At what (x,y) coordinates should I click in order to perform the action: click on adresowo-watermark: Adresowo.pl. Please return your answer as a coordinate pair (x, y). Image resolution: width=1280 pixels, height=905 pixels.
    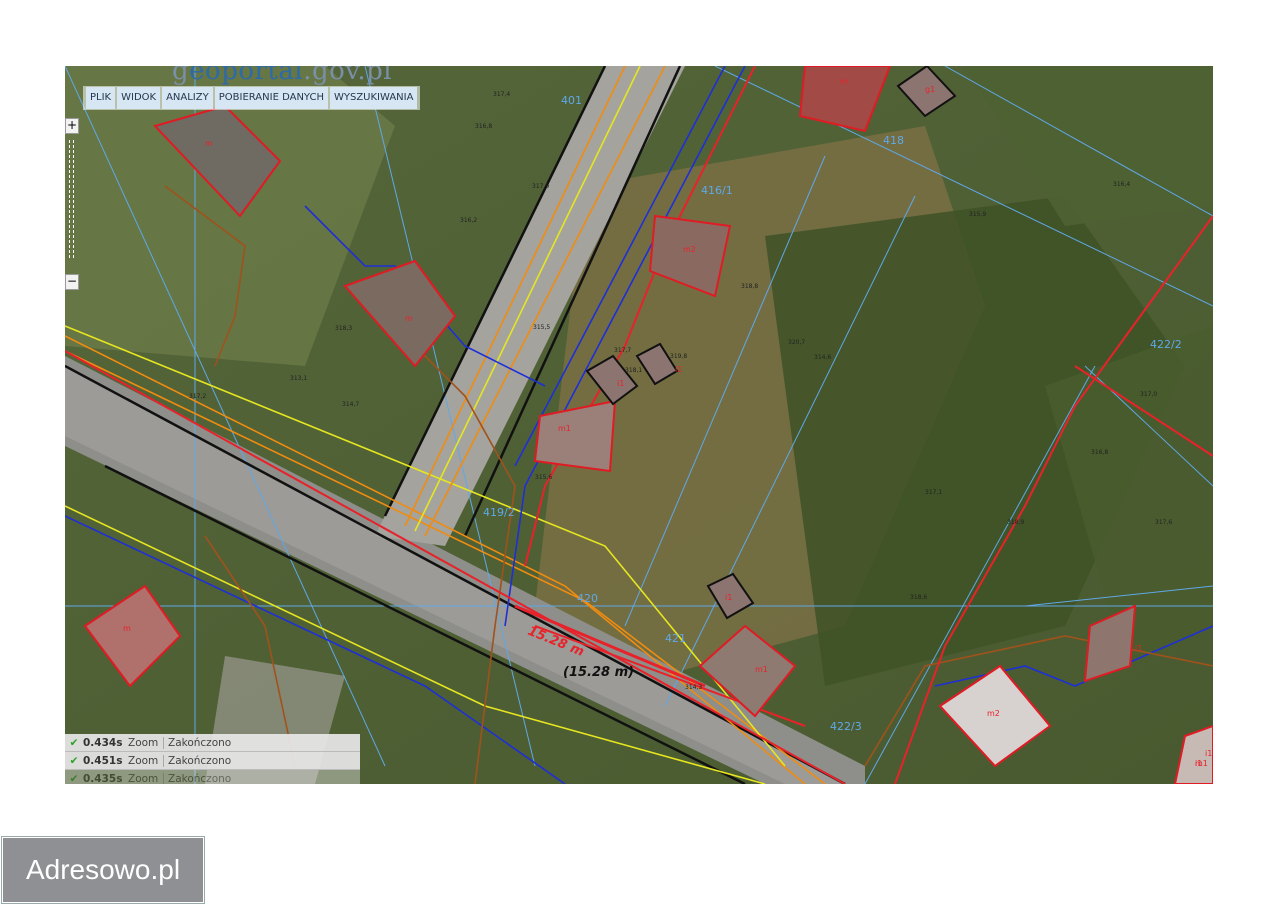
    Looking at the image, I should click on (103, 870).